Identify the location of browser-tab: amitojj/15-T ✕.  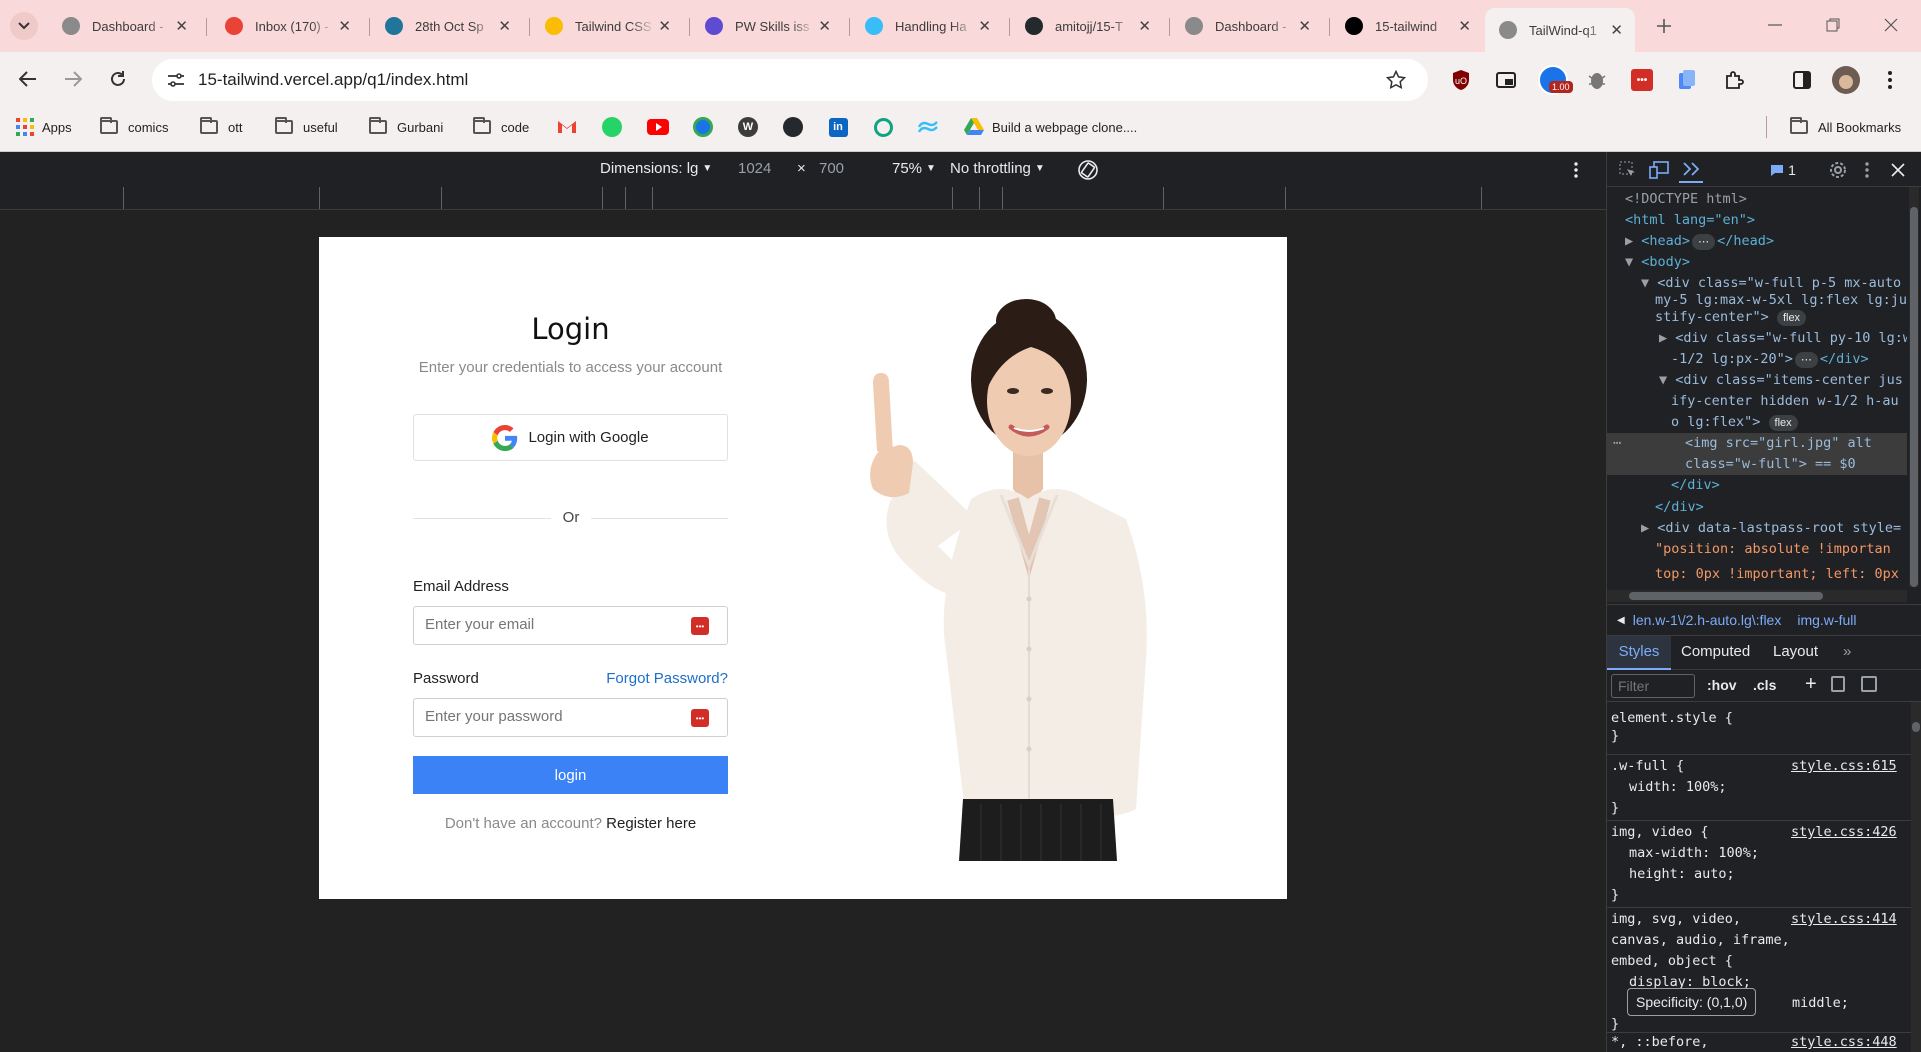
(1087, 26).